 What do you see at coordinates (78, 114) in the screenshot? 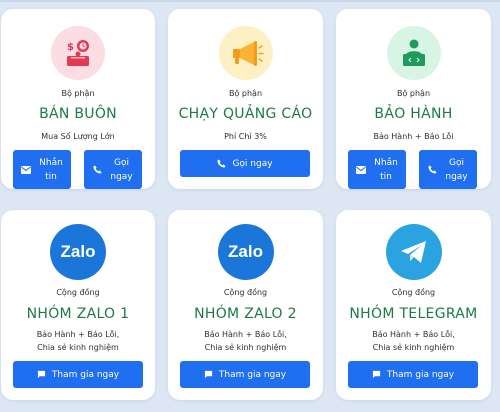
I see `card-title: BÁN BUÔN` at bounding box center [78, 114].